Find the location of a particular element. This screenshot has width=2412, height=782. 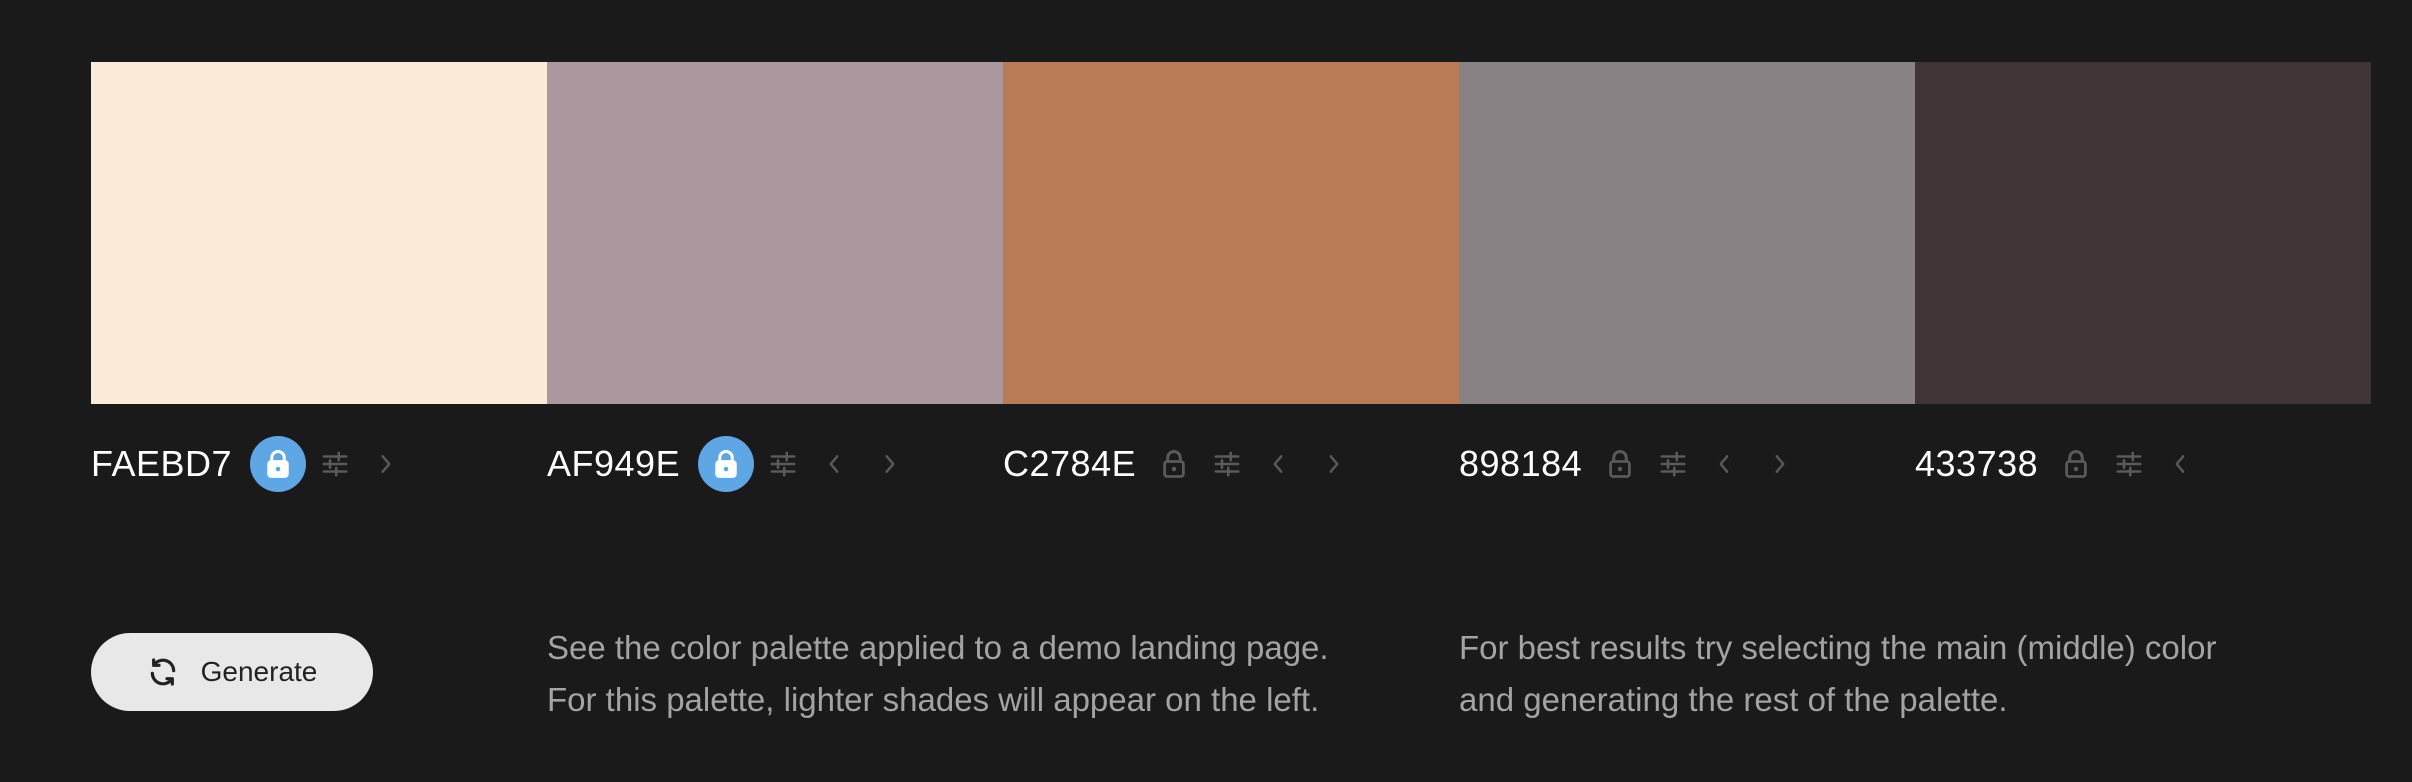

color-controls: C2784E is located at coordinates (1231, 464).